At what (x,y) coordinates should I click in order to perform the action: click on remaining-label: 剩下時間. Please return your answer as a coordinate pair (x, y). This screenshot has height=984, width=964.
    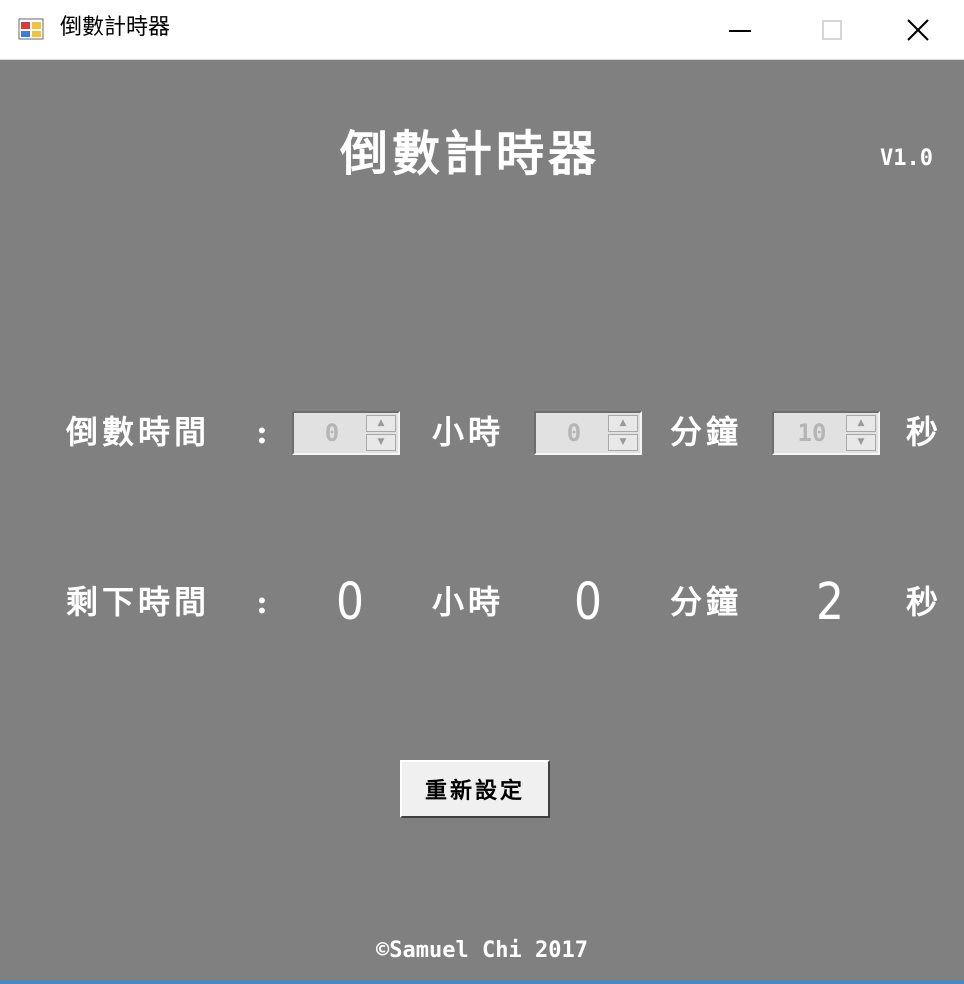
    Looking at the image, I should click on (138, 602).